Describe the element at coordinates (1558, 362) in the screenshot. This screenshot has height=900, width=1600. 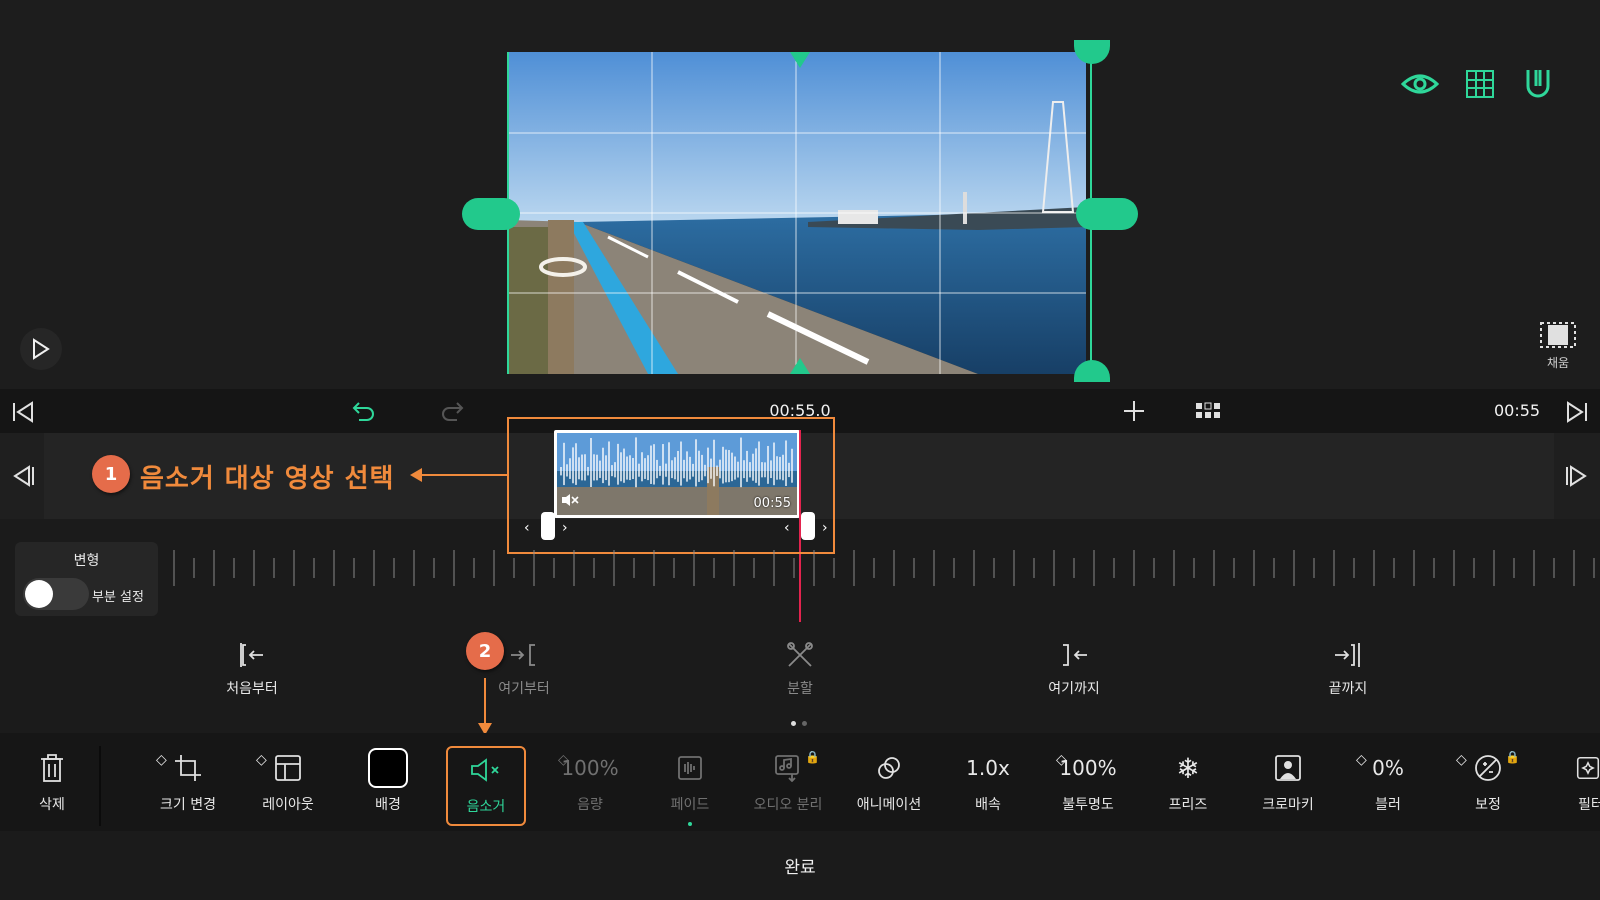
I see `fill-label: 채움` at that location.